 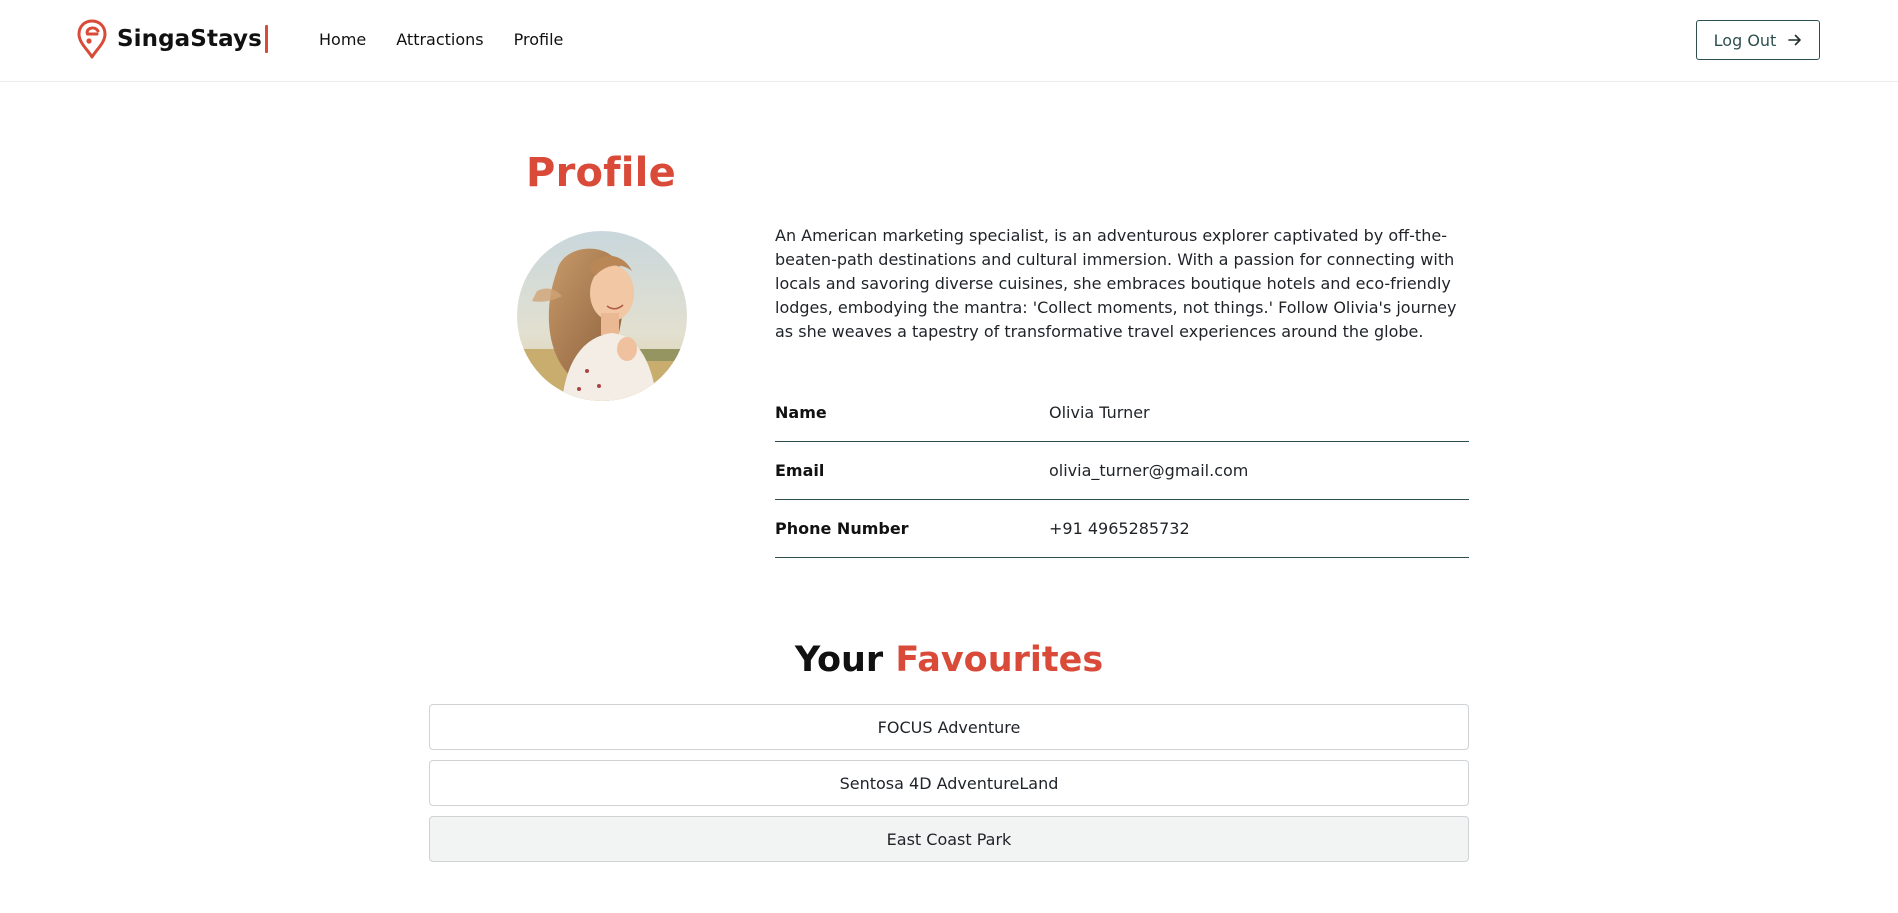 I want to click on favourite-item: Sentosa 4D AdventureLand, so click(x=949, y=783).